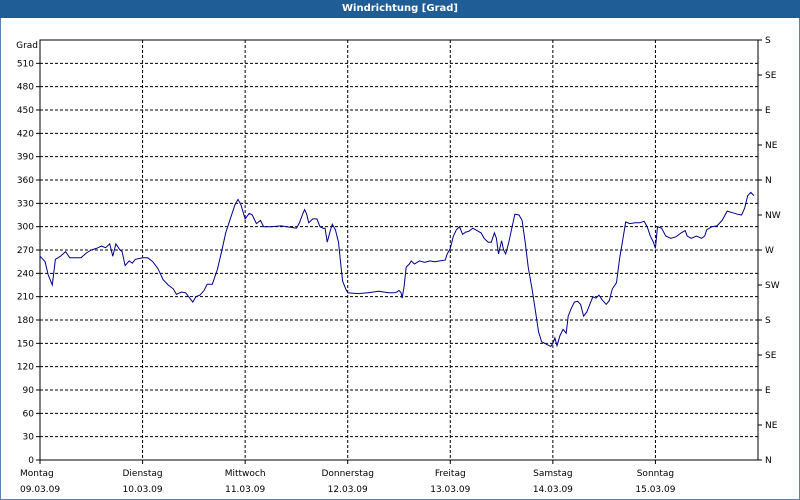 Image resolution: width=800 pixels, height=500 pixels. I want to click on right-tick-label: SW, so click(772, 286).